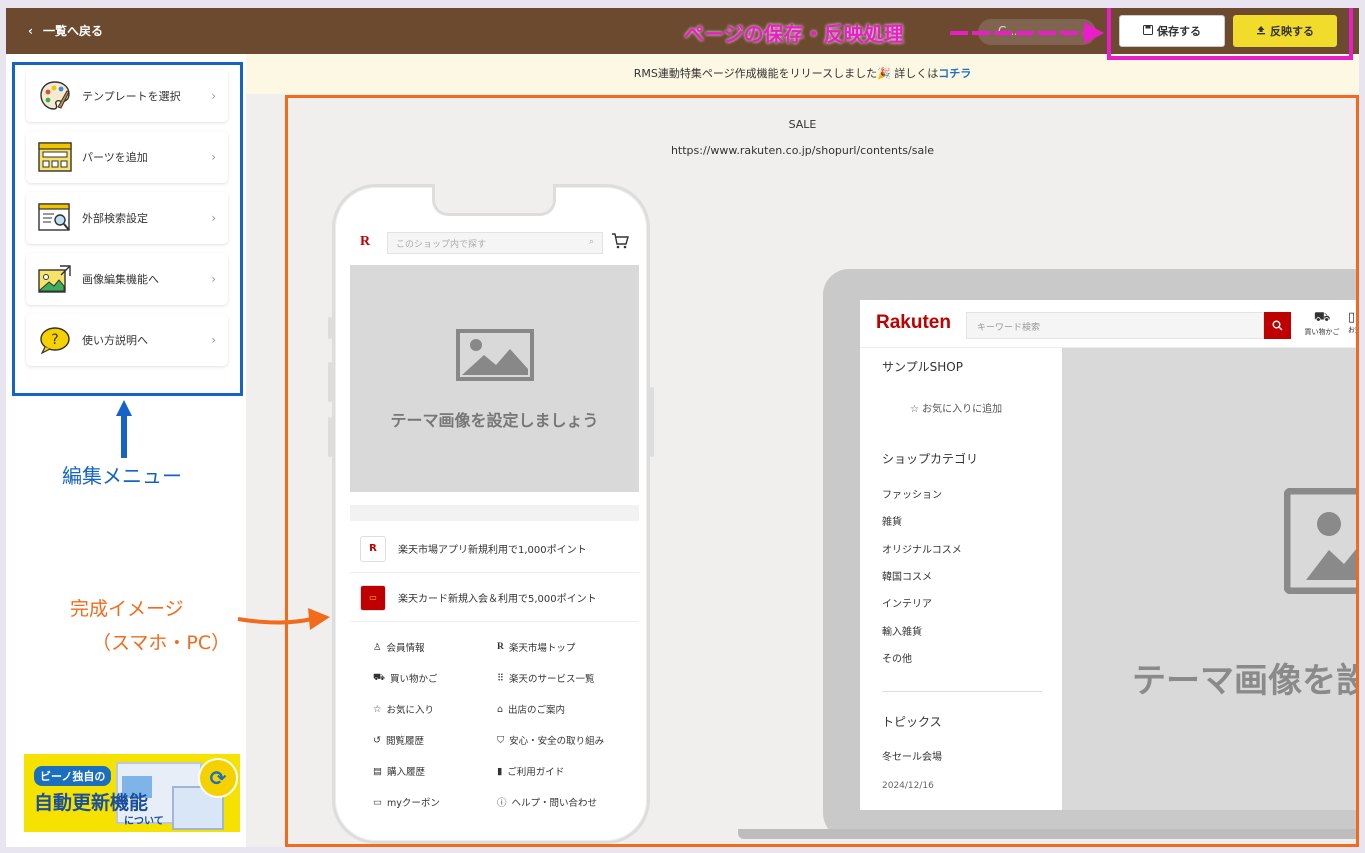 This screenshot has height=853, width=1365. What do you see at coordinates (30, 30) in the screenshot?
I see `chevron-left-icon: ‹` at bounding box center [30, 30].